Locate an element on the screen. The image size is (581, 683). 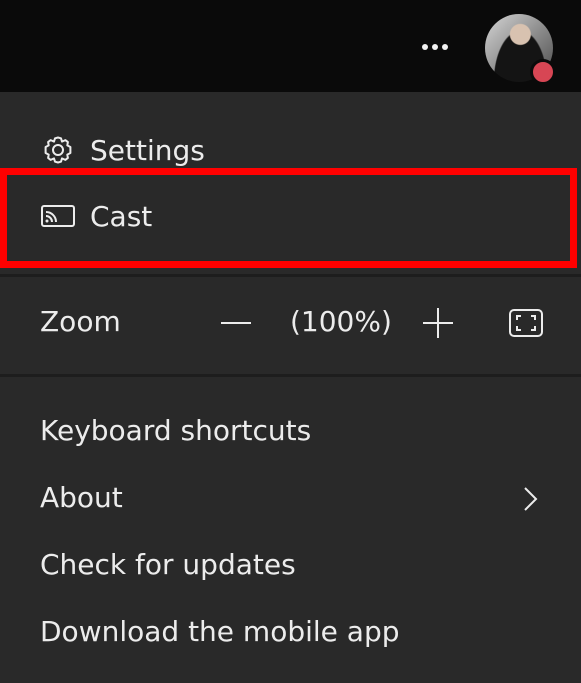
zoom-row: Zoom (100%) is located at coordinates (290, 323).